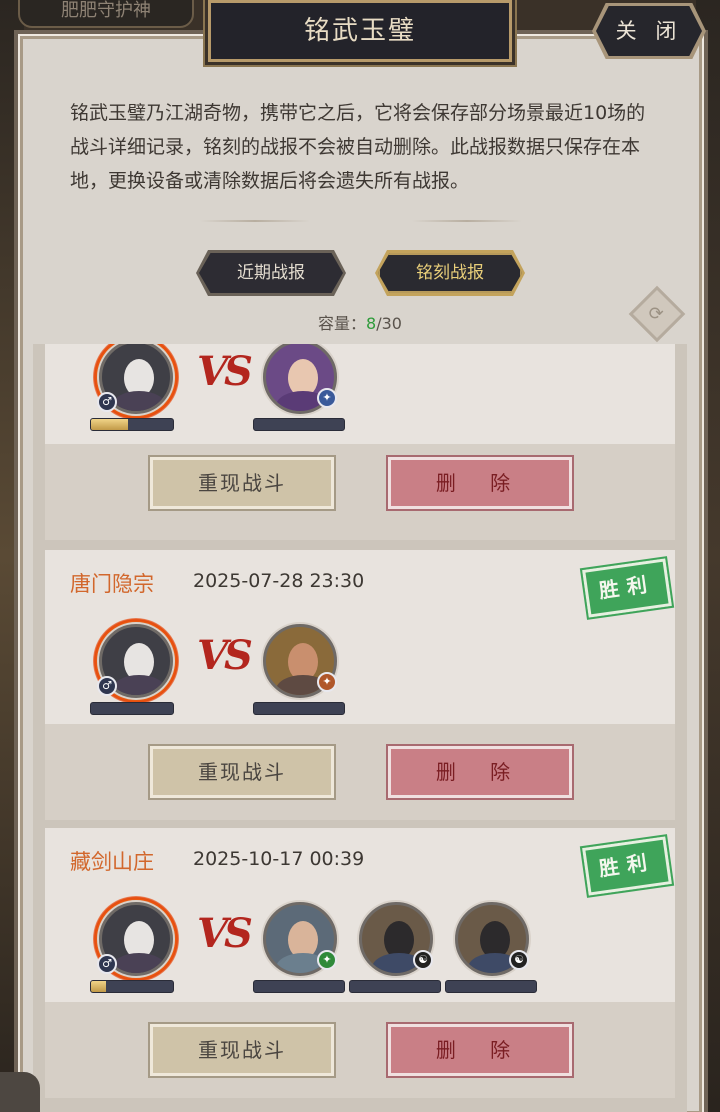 This screenshot has height=1112, width=720. I want to click on capacity-label: 容量：, so click(342, 323).